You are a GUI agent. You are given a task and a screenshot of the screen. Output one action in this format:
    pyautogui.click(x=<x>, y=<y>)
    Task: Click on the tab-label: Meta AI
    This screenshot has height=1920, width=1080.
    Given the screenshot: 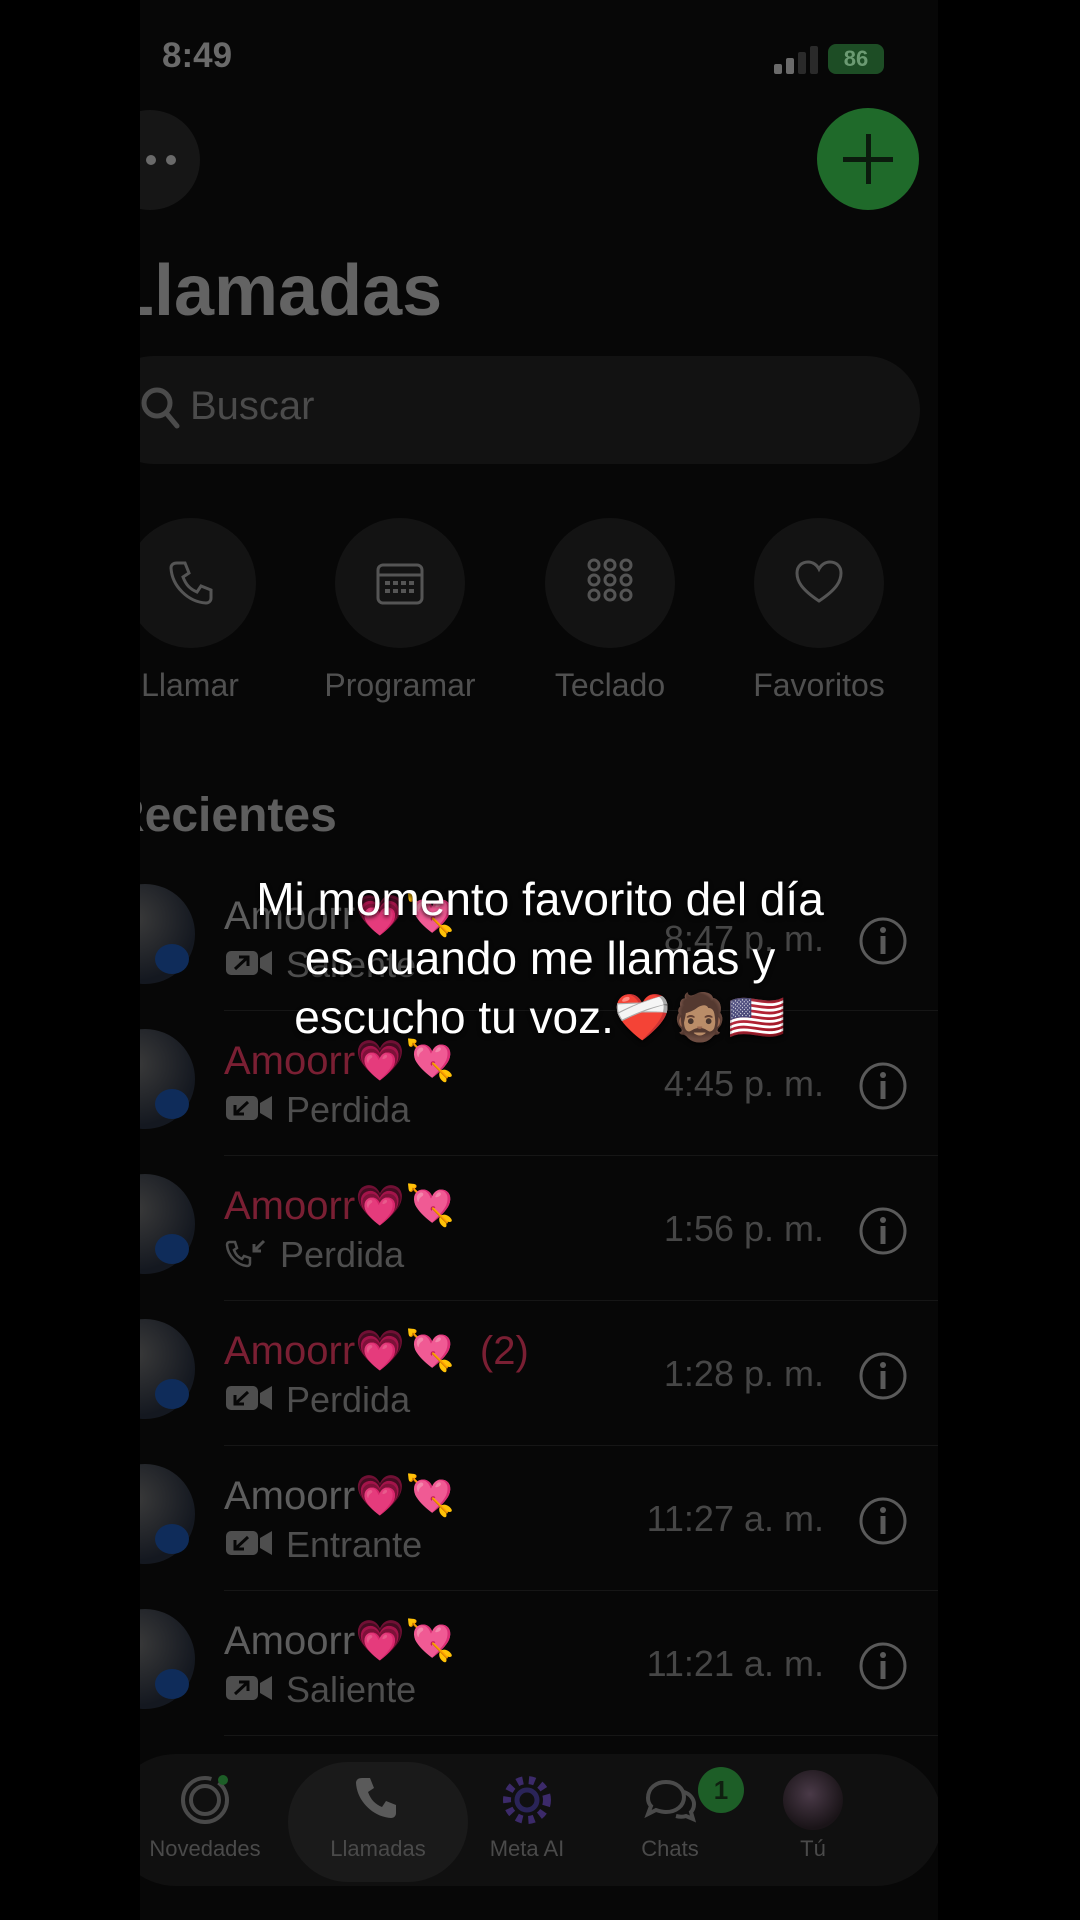 What is the action you would take?
    pyautogui.click(x=527, y=1848)
    